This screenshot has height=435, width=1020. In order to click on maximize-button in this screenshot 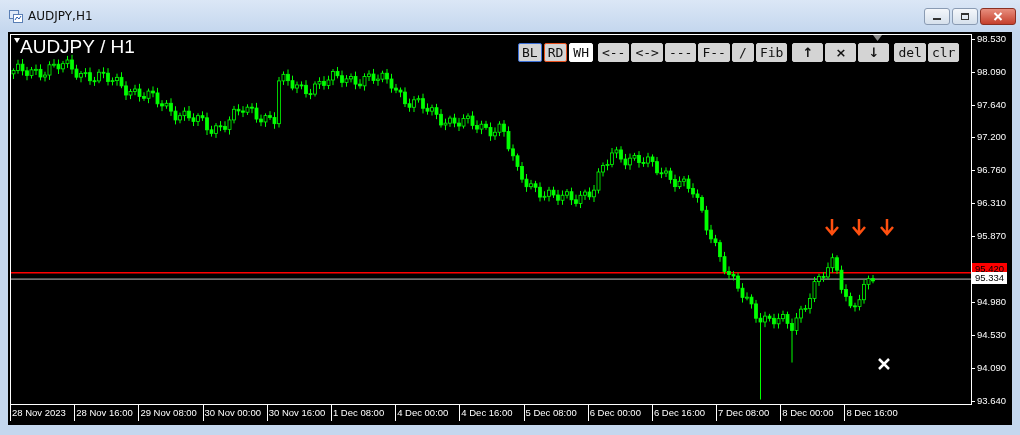, I will do `click(965, 16)`.